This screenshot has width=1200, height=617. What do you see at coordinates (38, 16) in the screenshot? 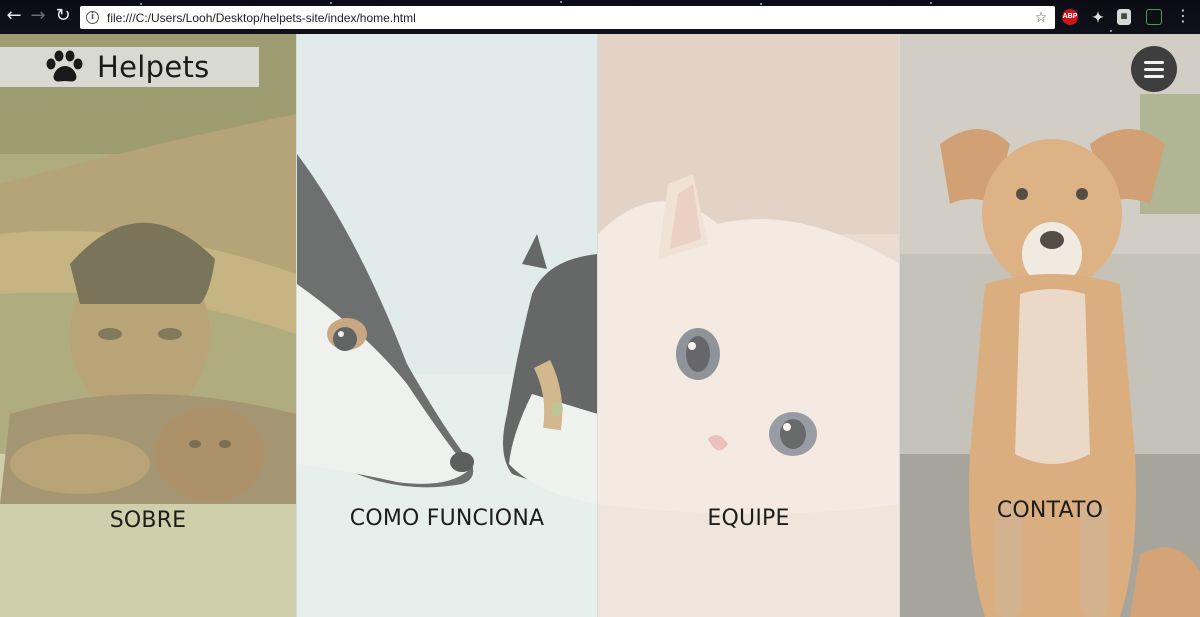
I see `forward-icon: →` at bounding box center [38, 16].